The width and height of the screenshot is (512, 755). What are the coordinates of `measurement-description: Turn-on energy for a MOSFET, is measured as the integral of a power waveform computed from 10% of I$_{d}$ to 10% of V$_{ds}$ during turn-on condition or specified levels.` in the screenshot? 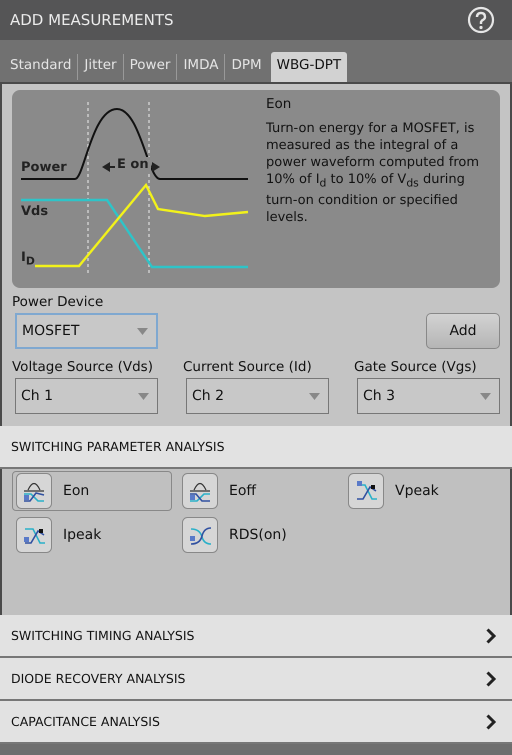 It's located at (373, 173).